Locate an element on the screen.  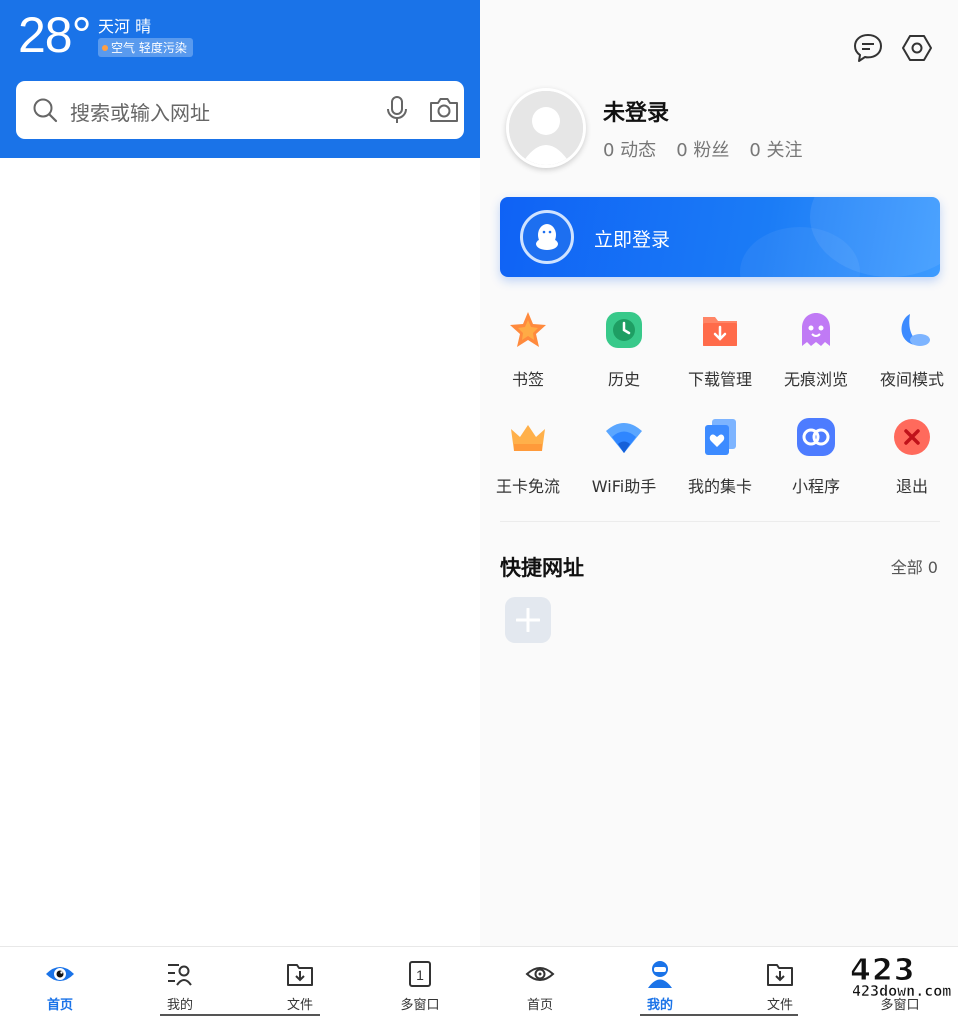
window-count-icon: 1 is located at coordinates (420, 974).